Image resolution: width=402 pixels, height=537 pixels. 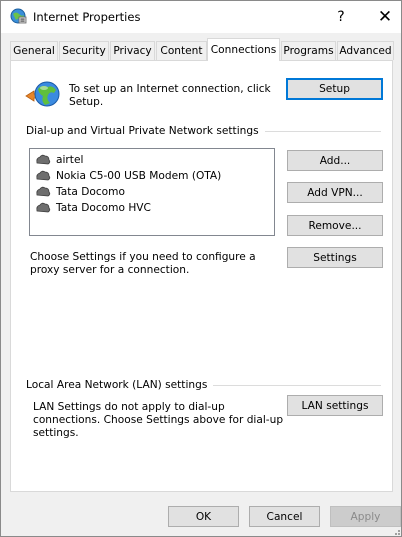 What do you see at coordinates (335, 405) in the screenshot?
I see `lan-settings-button: LAN settings` at bounding box center [335, 405].